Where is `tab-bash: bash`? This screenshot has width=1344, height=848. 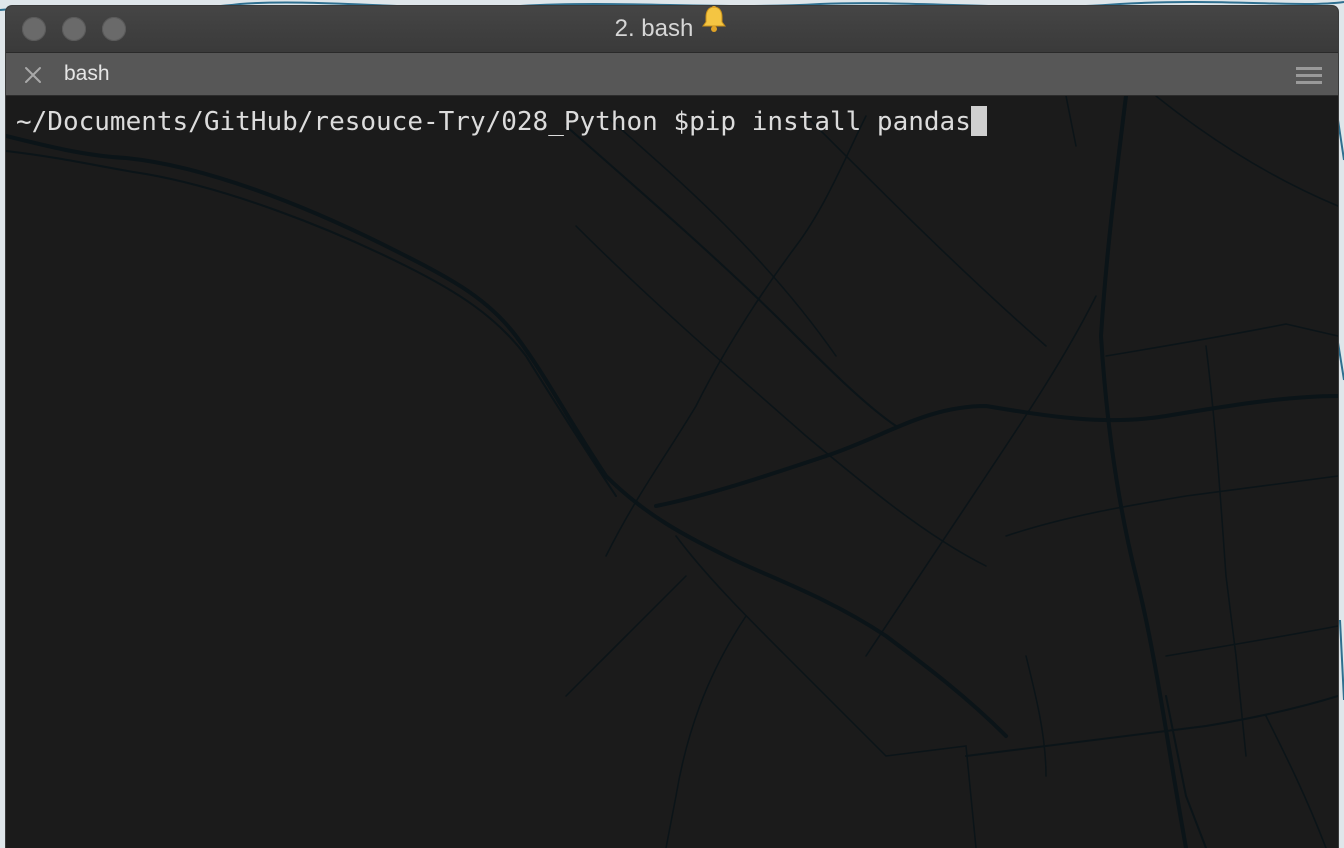
tab-bash: bash is located at coordinates (87, 74).